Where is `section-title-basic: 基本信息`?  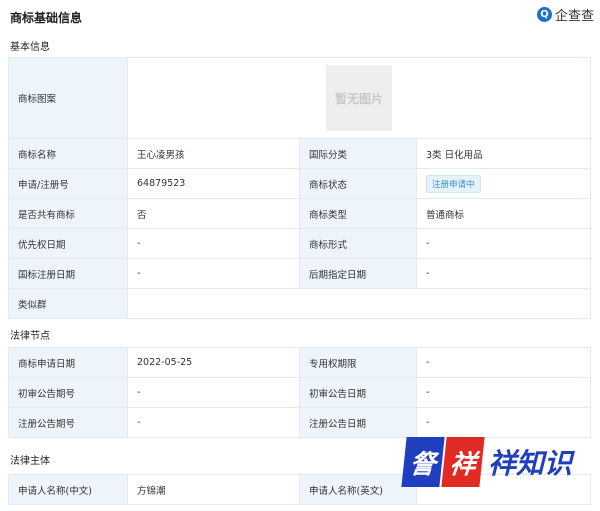 section-title-basic: 基本信息 is located at coordinates (30, 47).